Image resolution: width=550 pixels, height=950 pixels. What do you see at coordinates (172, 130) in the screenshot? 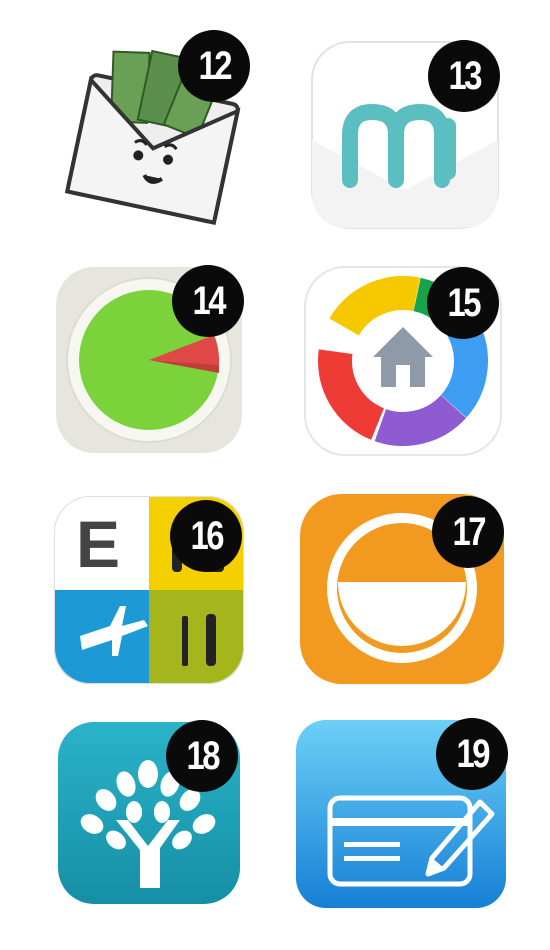
I see `app-tile-12: 12` at bounding box center [172, 130].